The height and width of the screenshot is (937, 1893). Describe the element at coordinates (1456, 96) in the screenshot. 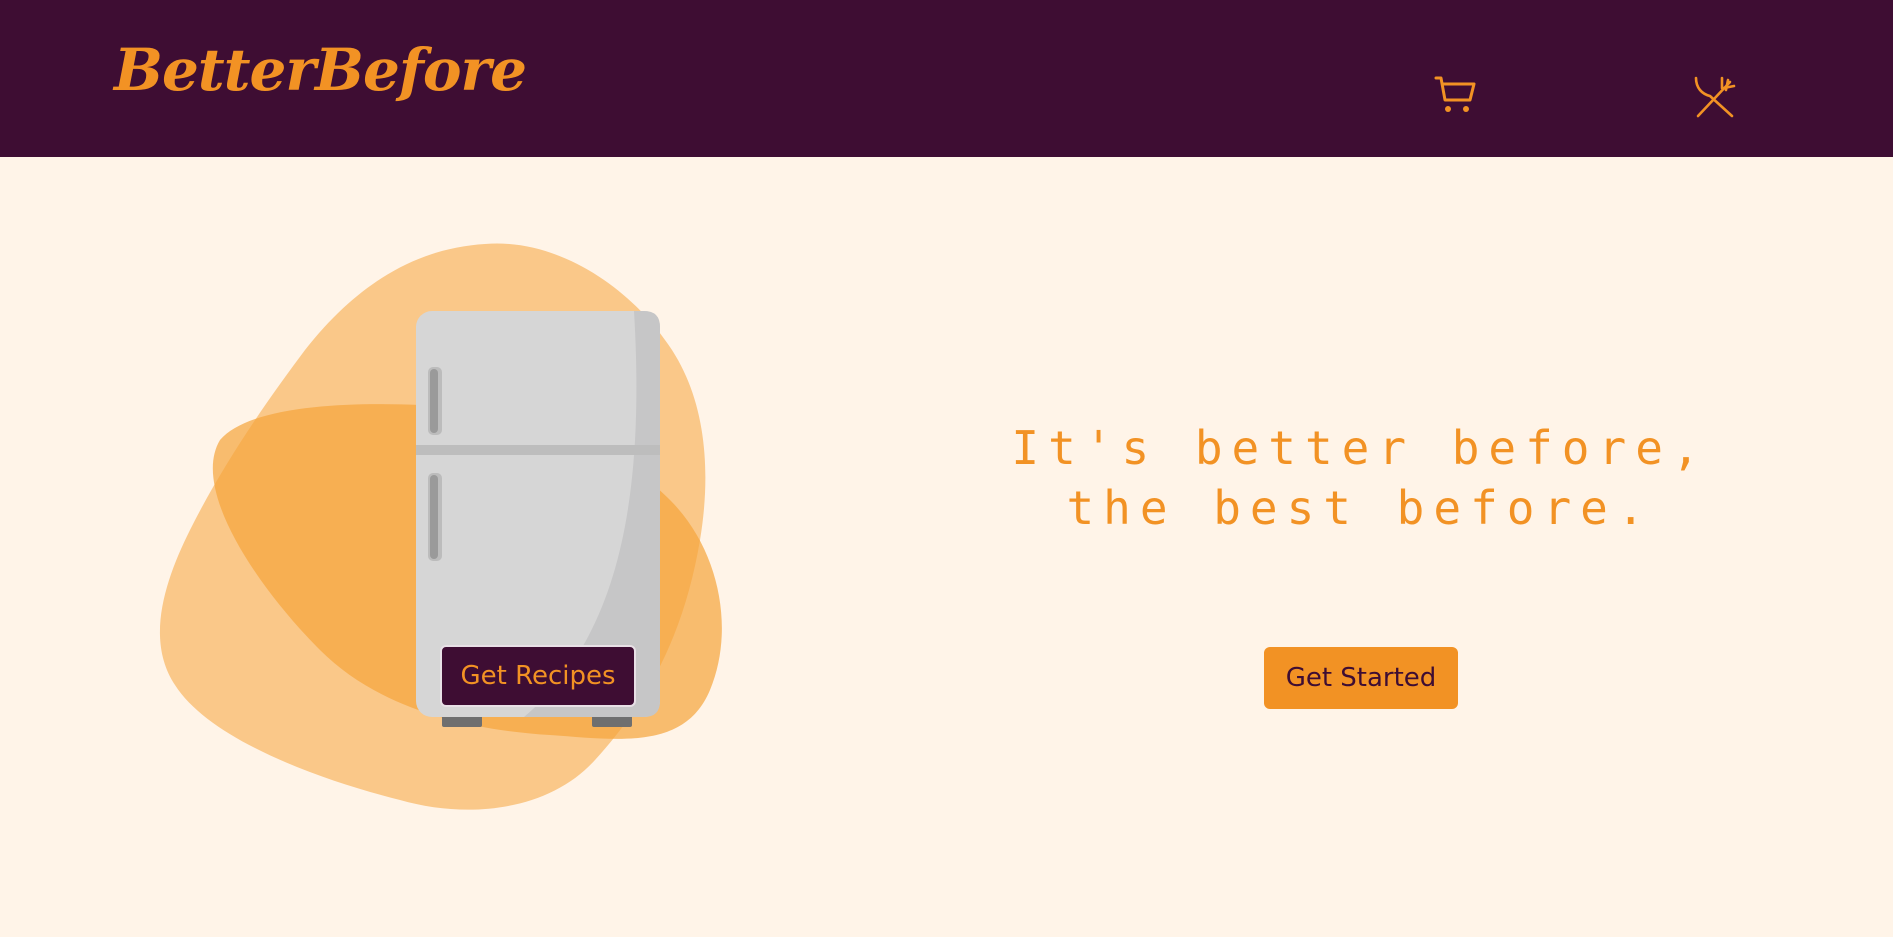

I see `cart-icon` at that location.